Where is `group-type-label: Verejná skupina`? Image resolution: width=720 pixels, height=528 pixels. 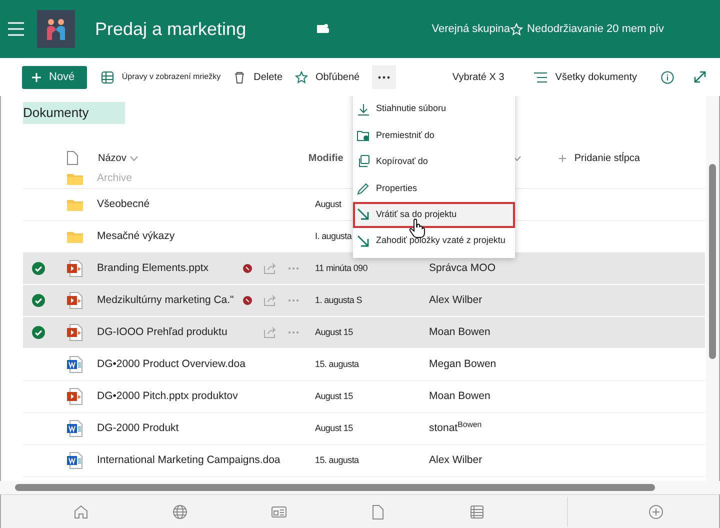
group-type-label: Verejná skupina is located at coordinates (471, 29).